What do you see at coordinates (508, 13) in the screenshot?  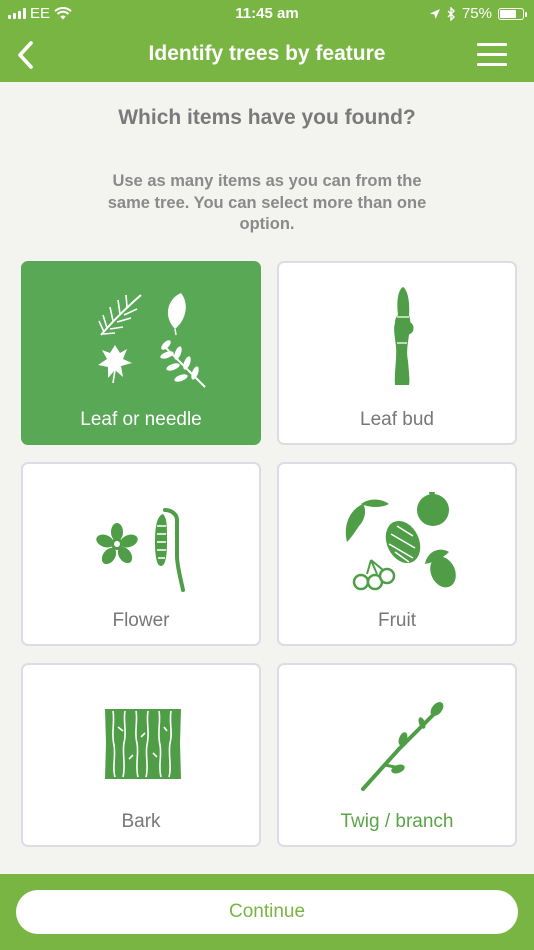 I see `battery-fill` at bounding box center [508, 13].